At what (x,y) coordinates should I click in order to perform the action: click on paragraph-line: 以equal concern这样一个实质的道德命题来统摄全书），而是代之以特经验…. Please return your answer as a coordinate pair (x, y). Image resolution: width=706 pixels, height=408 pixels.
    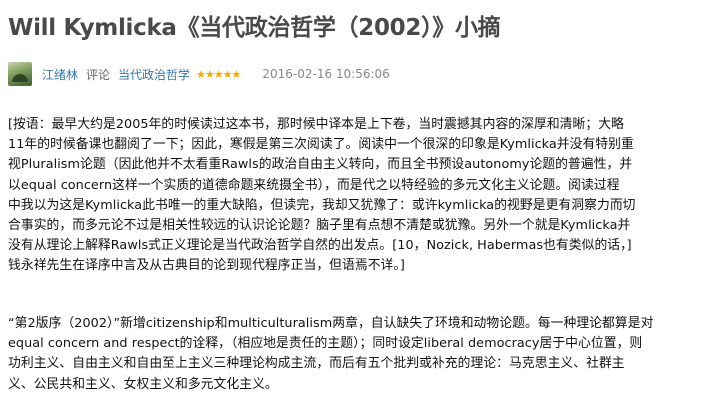
    Looking at the image, I should click on (314, 185).